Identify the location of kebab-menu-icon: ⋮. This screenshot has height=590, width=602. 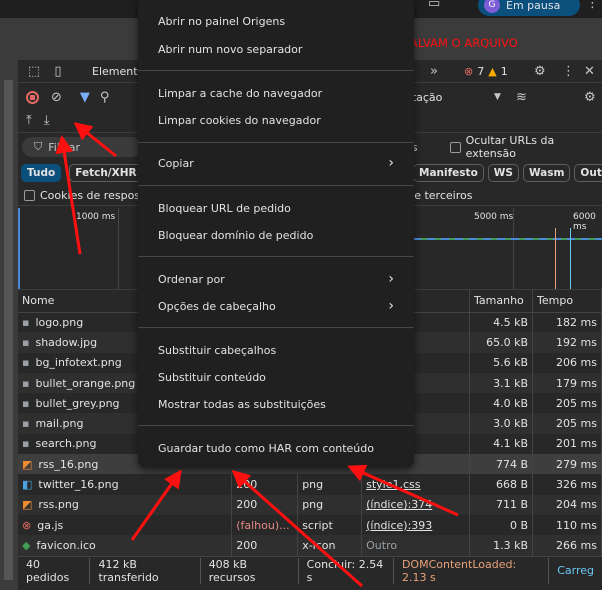
(592, 5).